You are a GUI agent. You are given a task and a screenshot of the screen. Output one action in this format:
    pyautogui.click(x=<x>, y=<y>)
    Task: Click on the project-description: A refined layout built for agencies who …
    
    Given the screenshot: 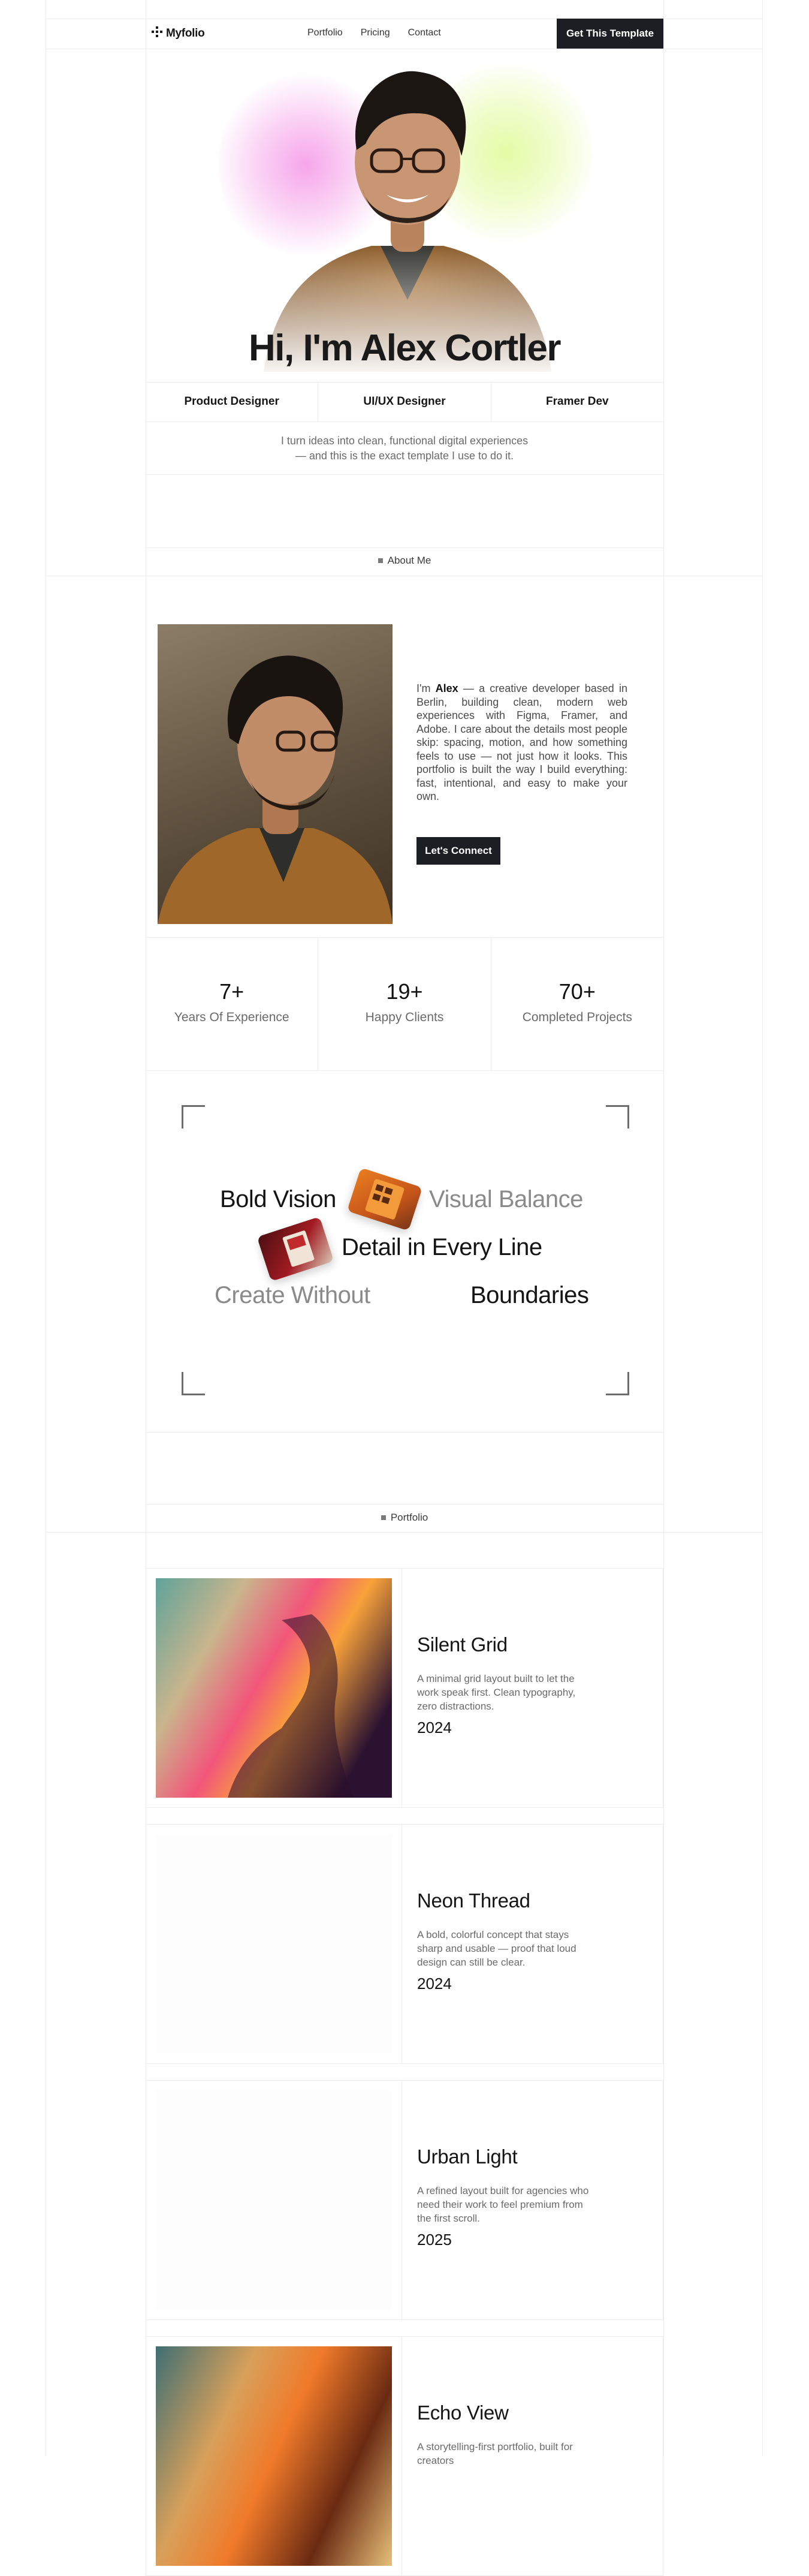 What is the action you would take?
    pyautogui.click(x=503, y=2204)
    